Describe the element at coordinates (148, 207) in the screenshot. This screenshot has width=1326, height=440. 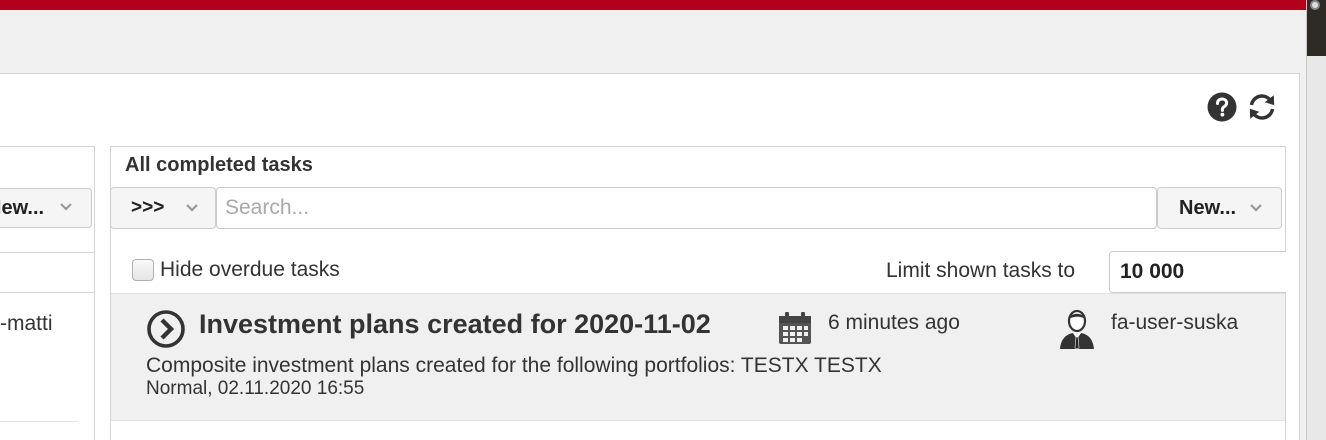
I see `filter-button-label: >>>` at that location.